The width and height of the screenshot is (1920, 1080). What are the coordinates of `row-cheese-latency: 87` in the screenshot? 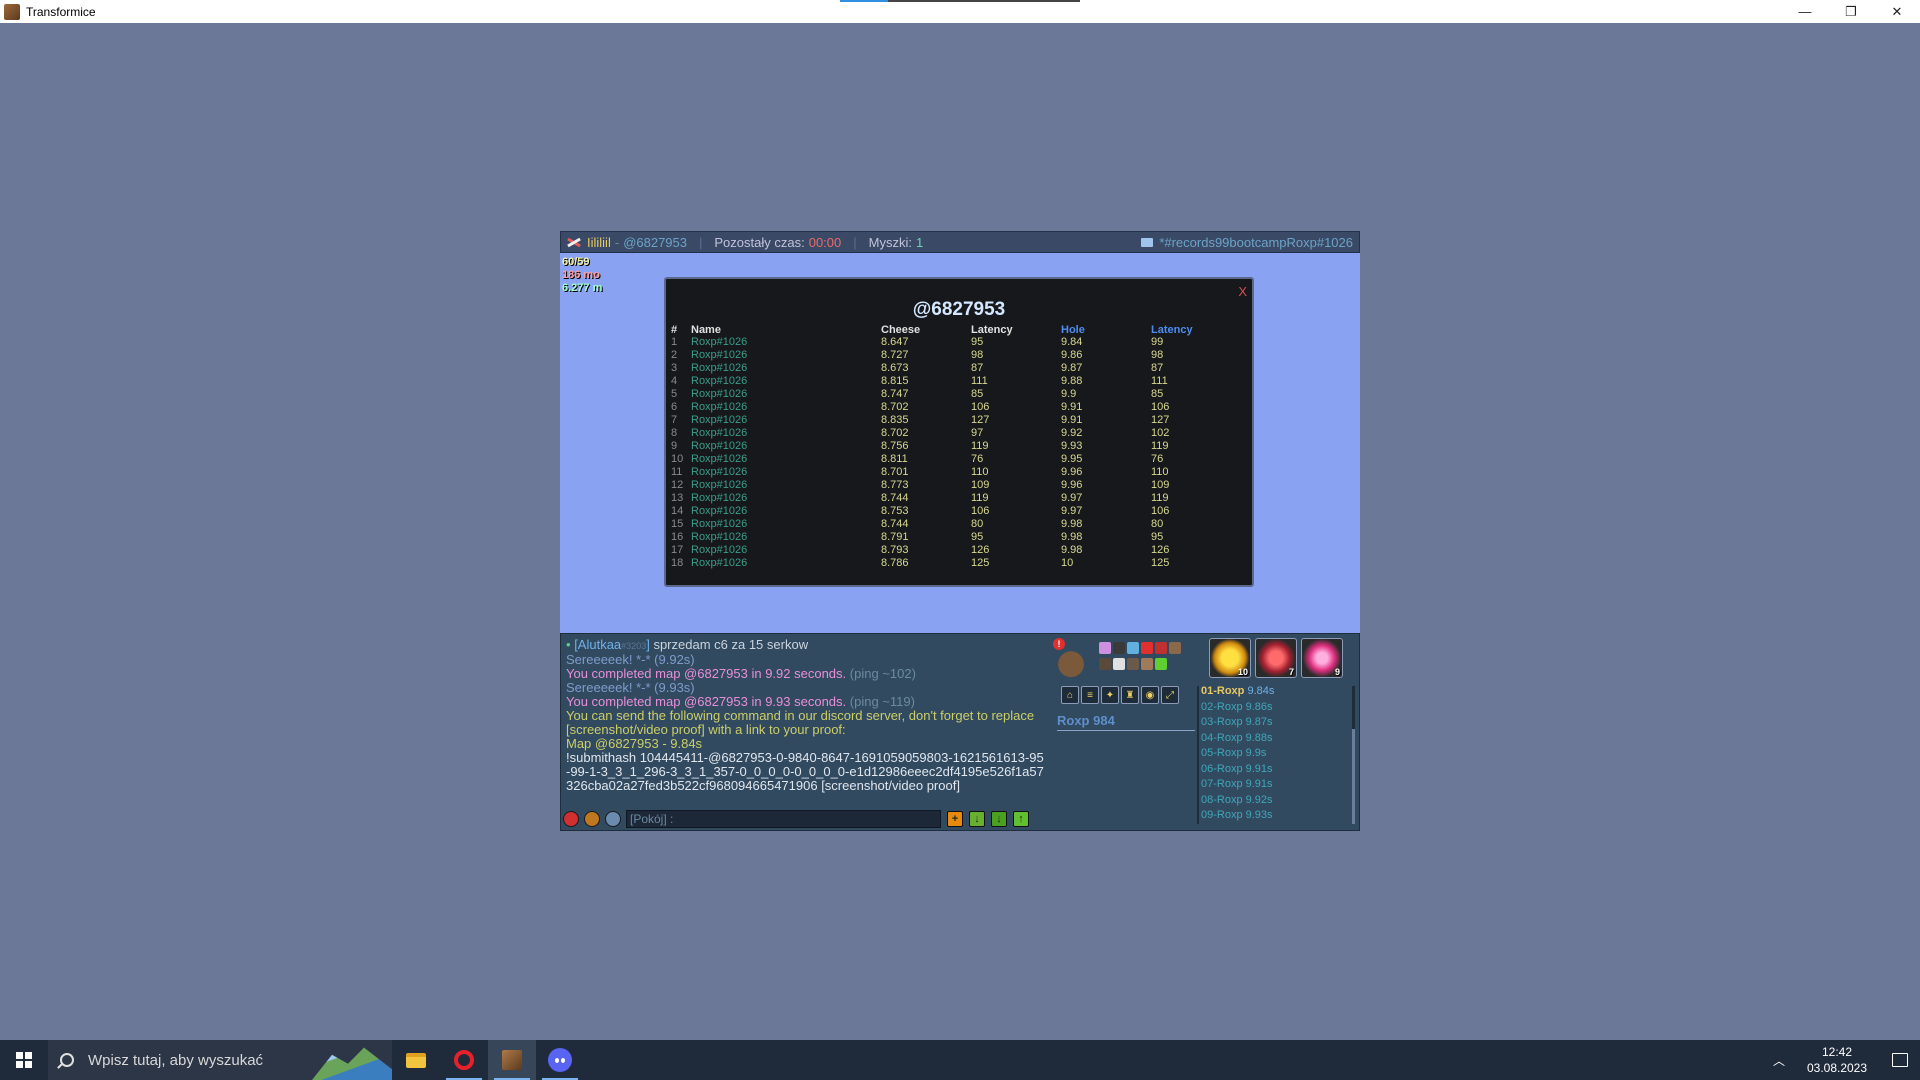 It's located at (977, 368).